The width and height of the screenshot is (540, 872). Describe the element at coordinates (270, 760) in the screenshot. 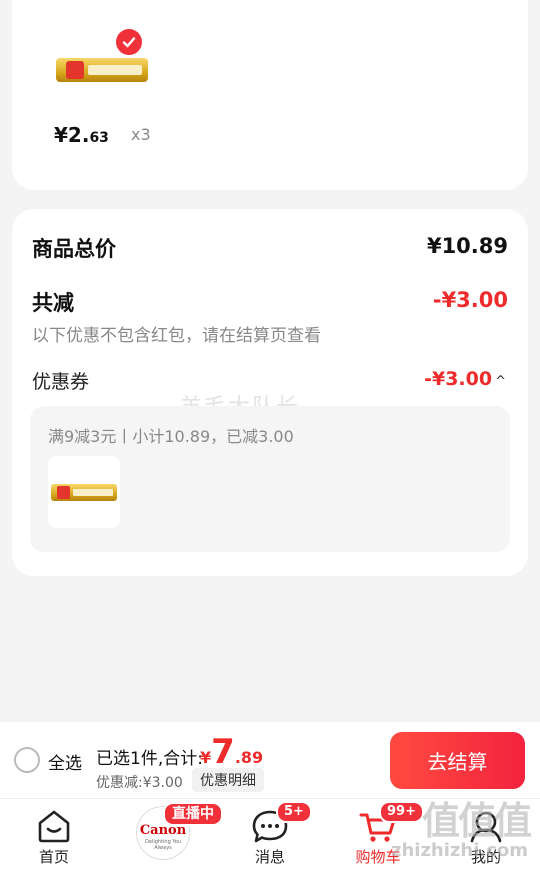

I see `checkout-bar: 全选 已选1件,合计: ¥7.89 优惠减:¥3.00 优惠明细 去结算` at that location.